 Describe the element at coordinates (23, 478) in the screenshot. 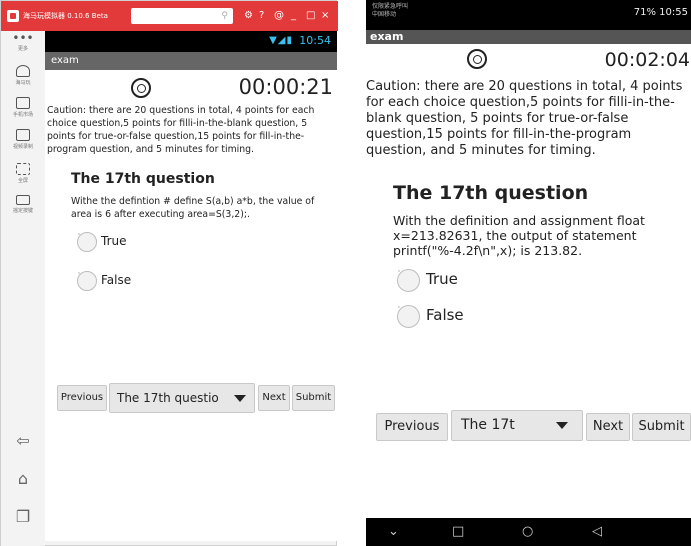

I see `home-icon: ⌂` at that location.